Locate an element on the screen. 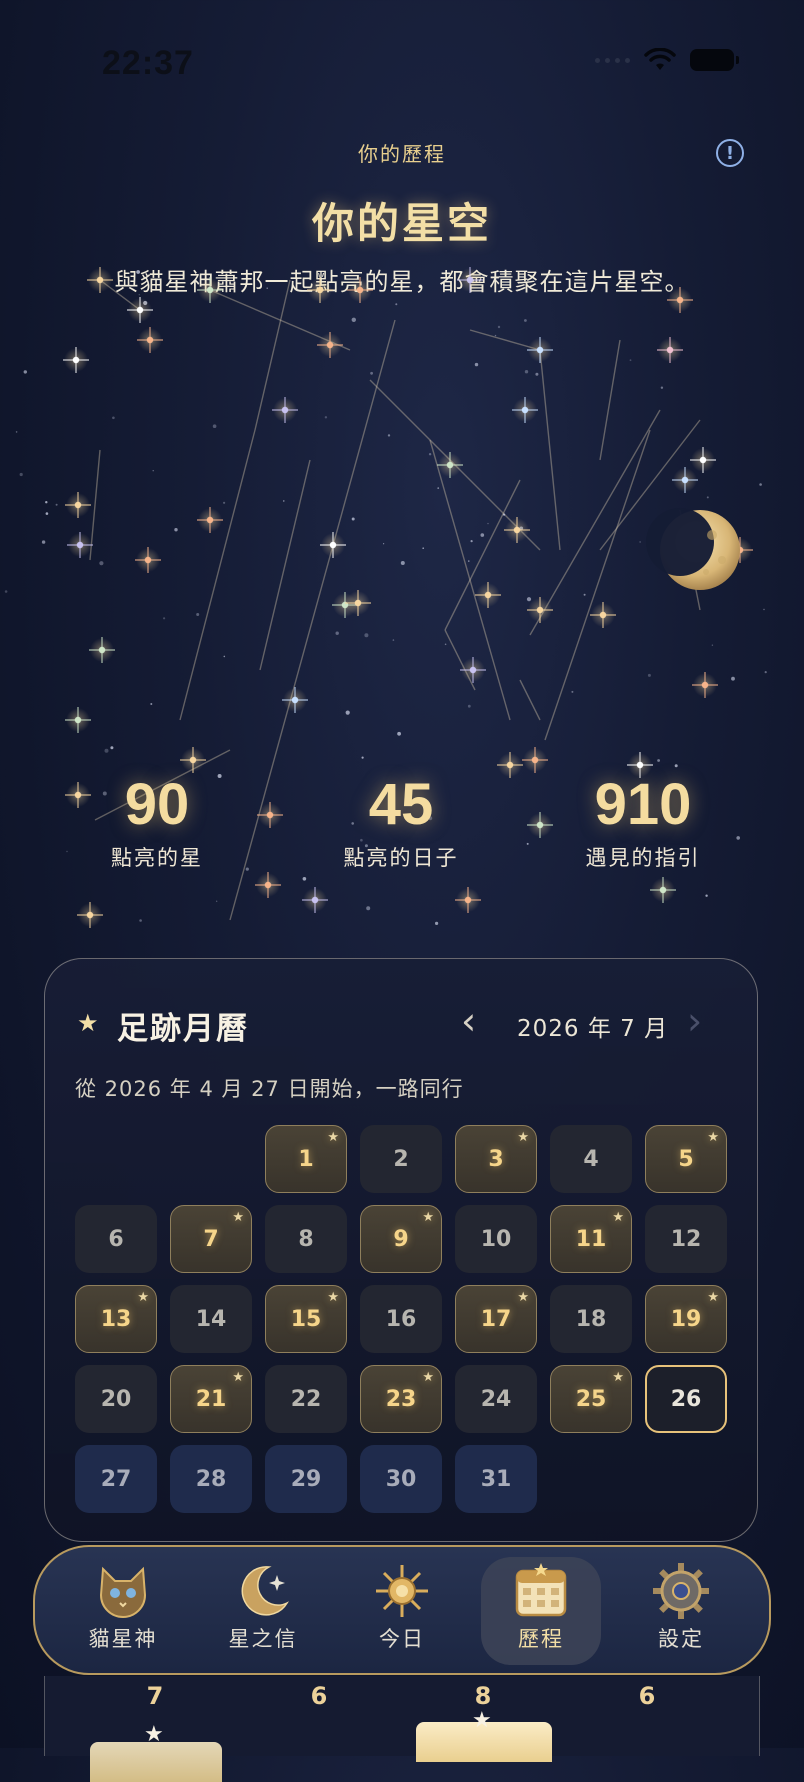 The width and height of the screenshot is (804, 1782). calendar-day-lit: 23 ★ is located at coordinates (401, 1399).